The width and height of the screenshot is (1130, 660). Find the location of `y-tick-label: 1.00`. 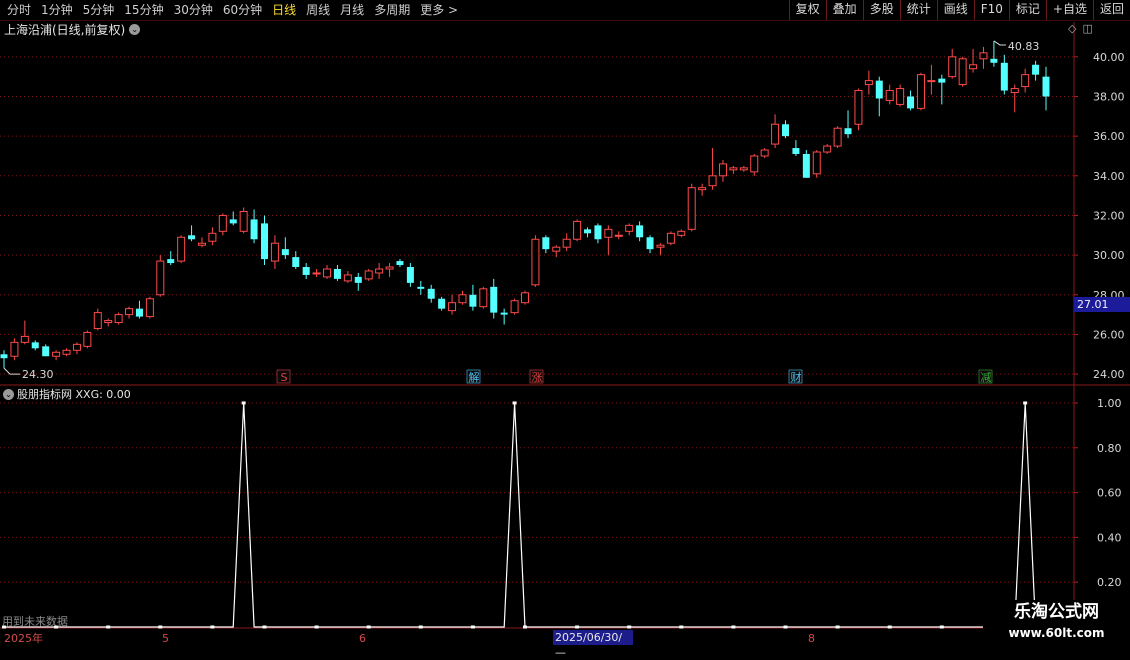

y-tick-label: 1.00 is located at coordinates (1109, 403).